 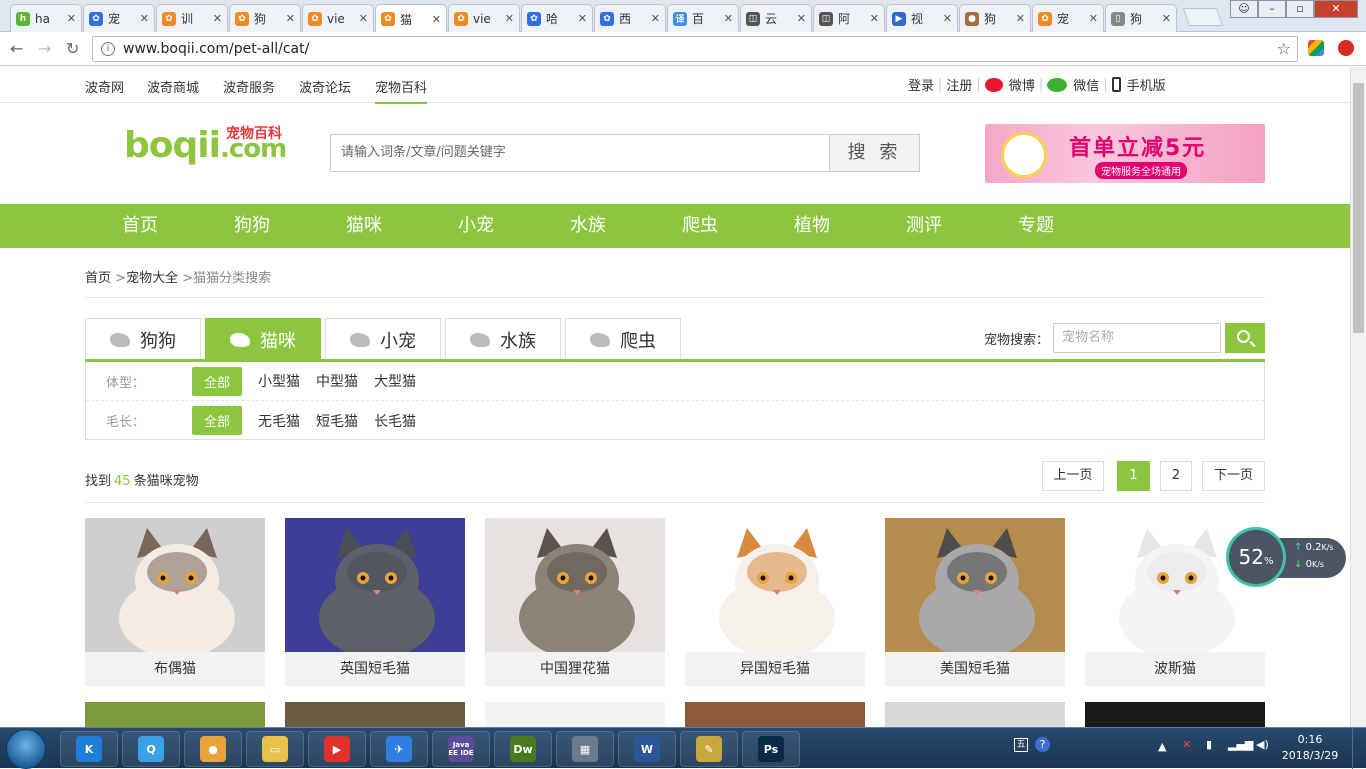 I want to click on scrollbar-thumb, so click(x=1358, y=208).